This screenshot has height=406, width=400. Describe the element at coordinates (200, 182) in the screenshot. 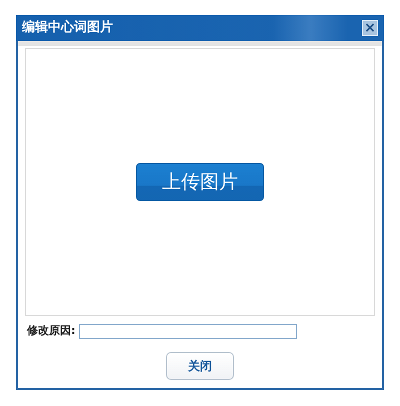

I see `upload-image-button: 上传图片` at that location.